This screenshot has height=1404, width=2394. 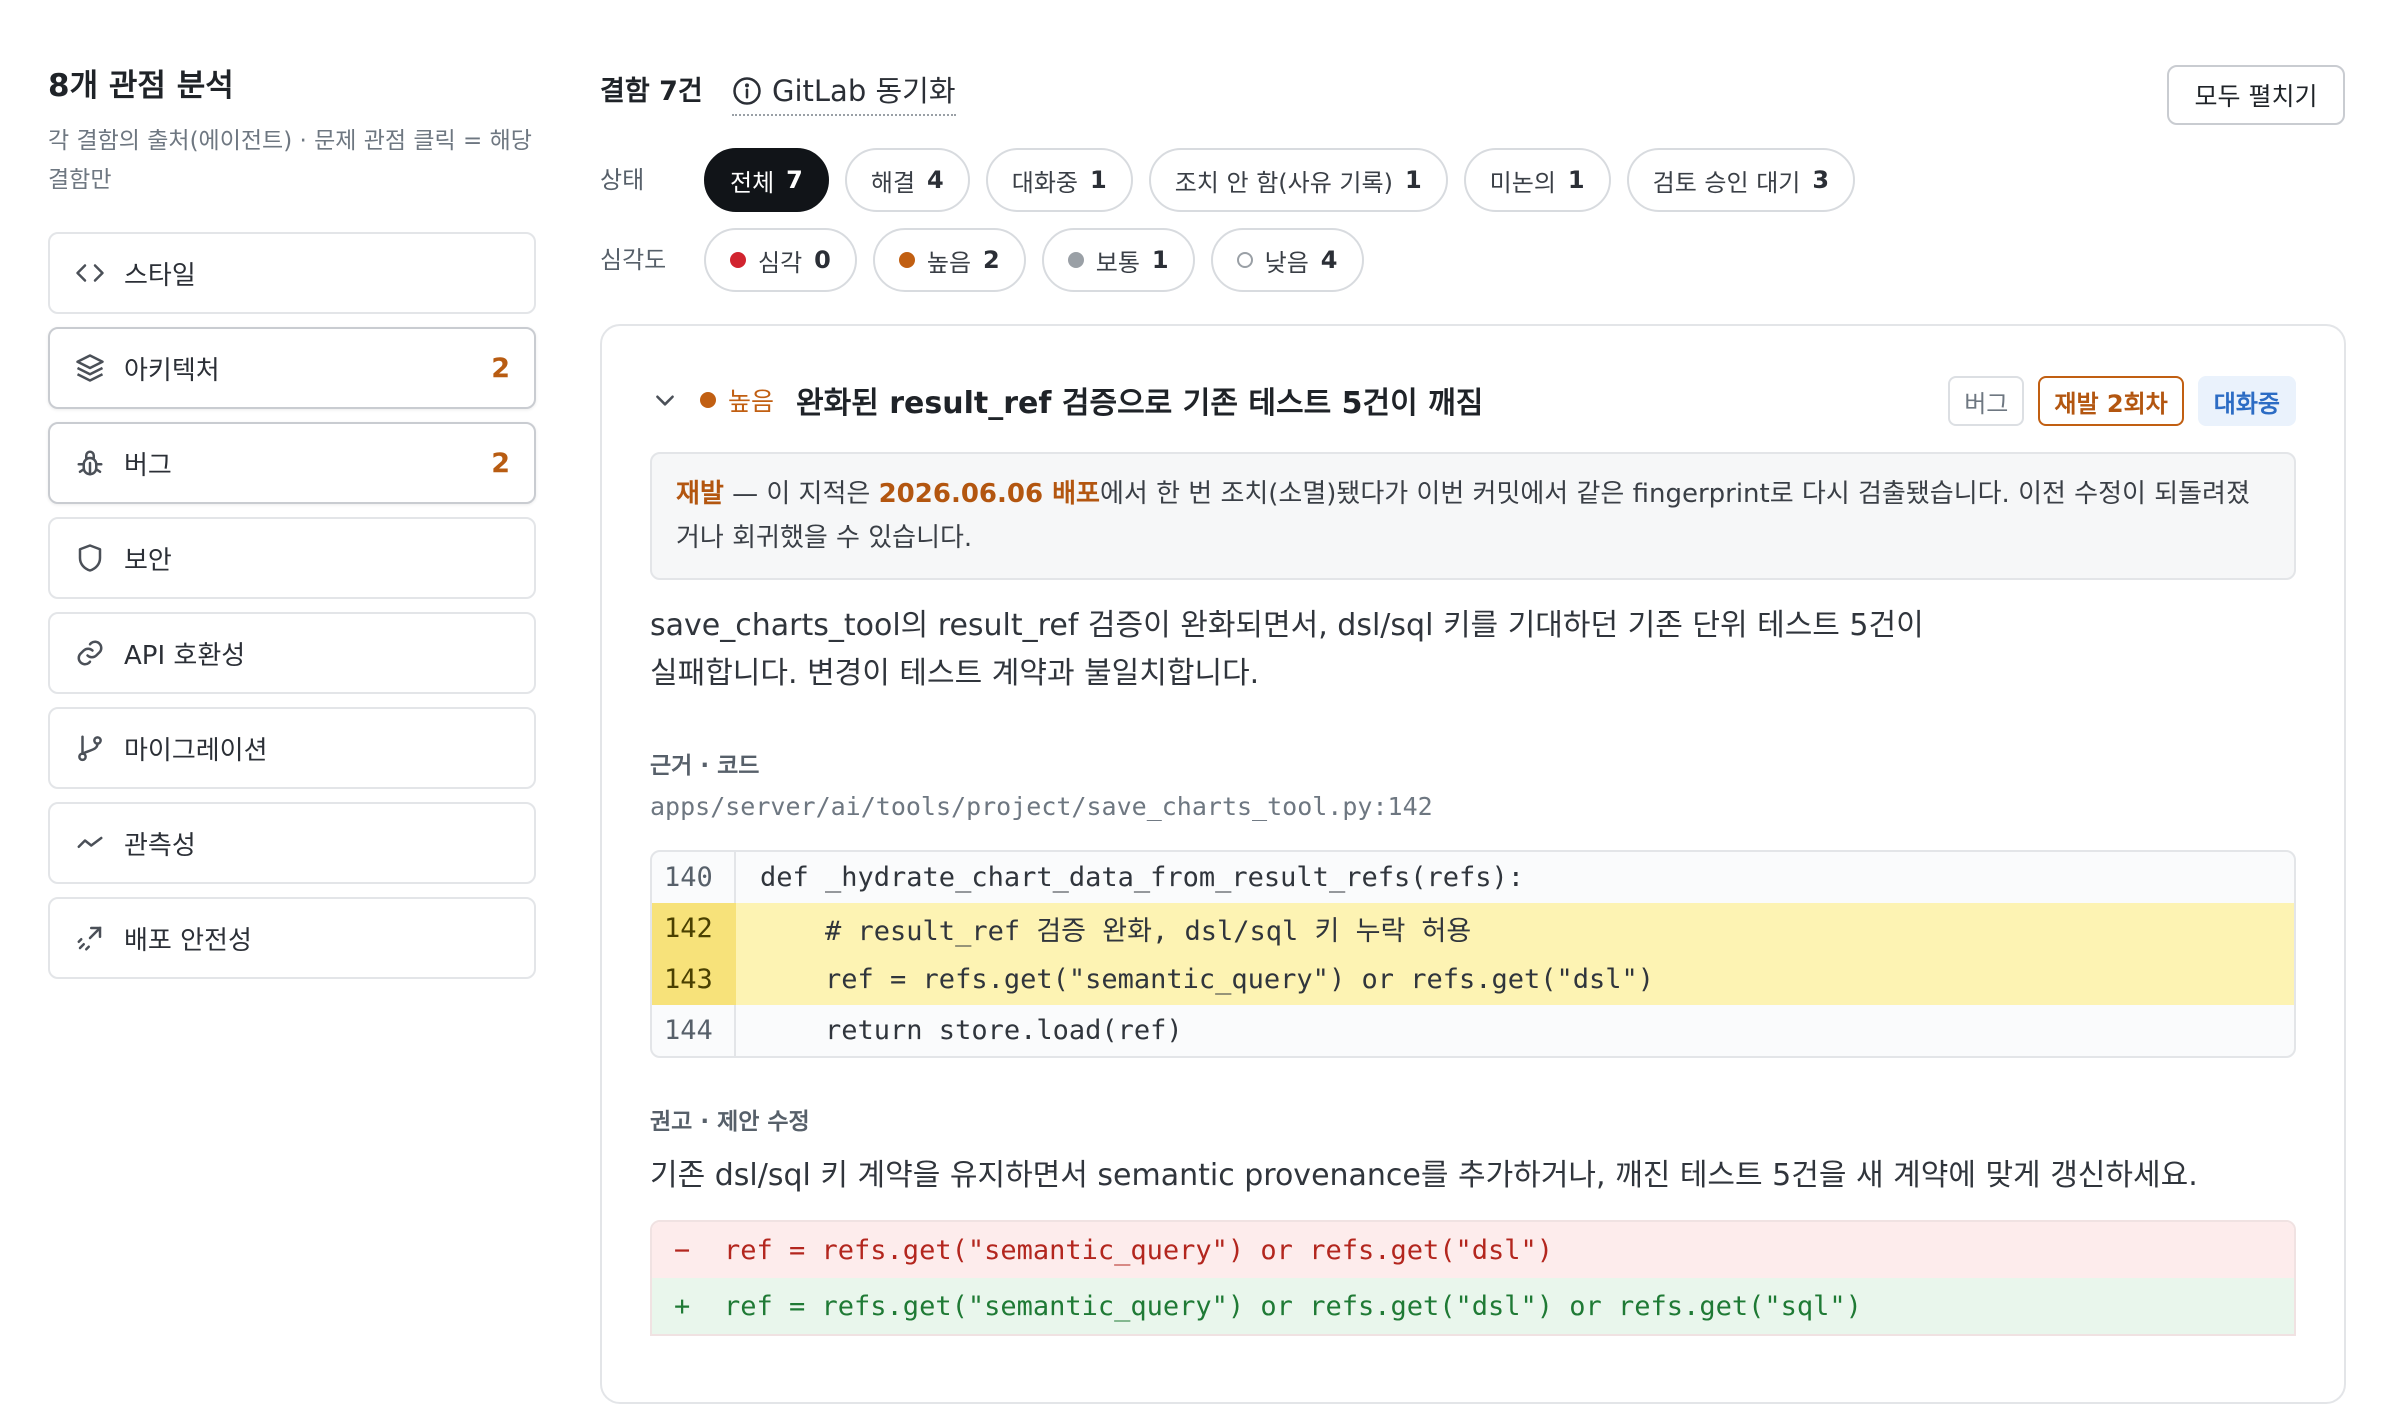 I want to click on code-line-highlighted: 142 # result_ref 검증 완화, dsl/sql 키 누락 허용, so click(x=1473, y=928).